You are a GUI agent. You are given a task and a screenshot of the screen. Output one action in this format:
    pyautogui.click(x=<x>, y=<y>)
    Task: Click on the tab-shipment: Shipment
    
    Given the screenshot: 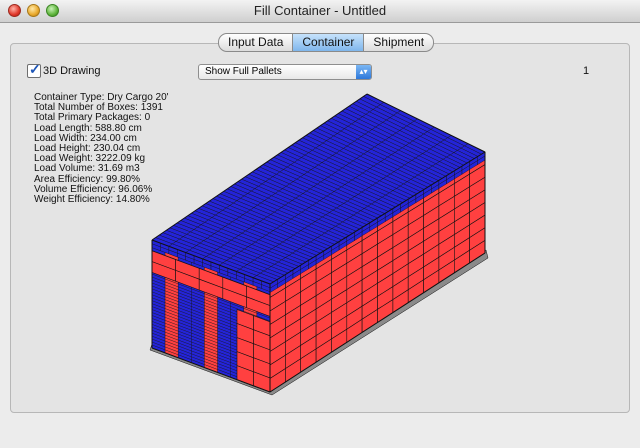 What is the action you would take?
    pyautogui.click(x=399, y=42)
    